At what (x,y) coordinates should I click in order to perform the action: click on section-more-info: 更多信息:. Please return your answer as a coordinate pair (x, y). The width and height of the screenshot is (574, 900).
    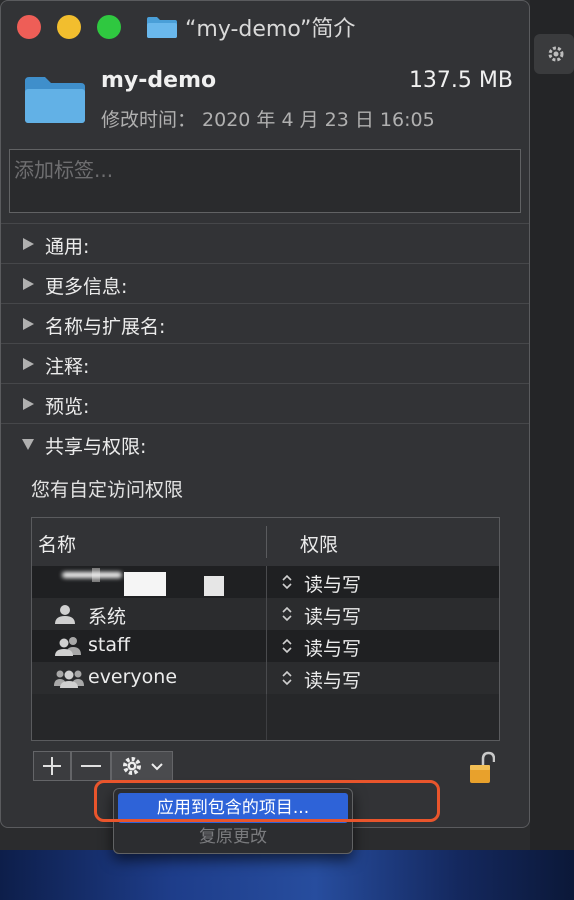
    Looking at the image, I should click on (265, 283).